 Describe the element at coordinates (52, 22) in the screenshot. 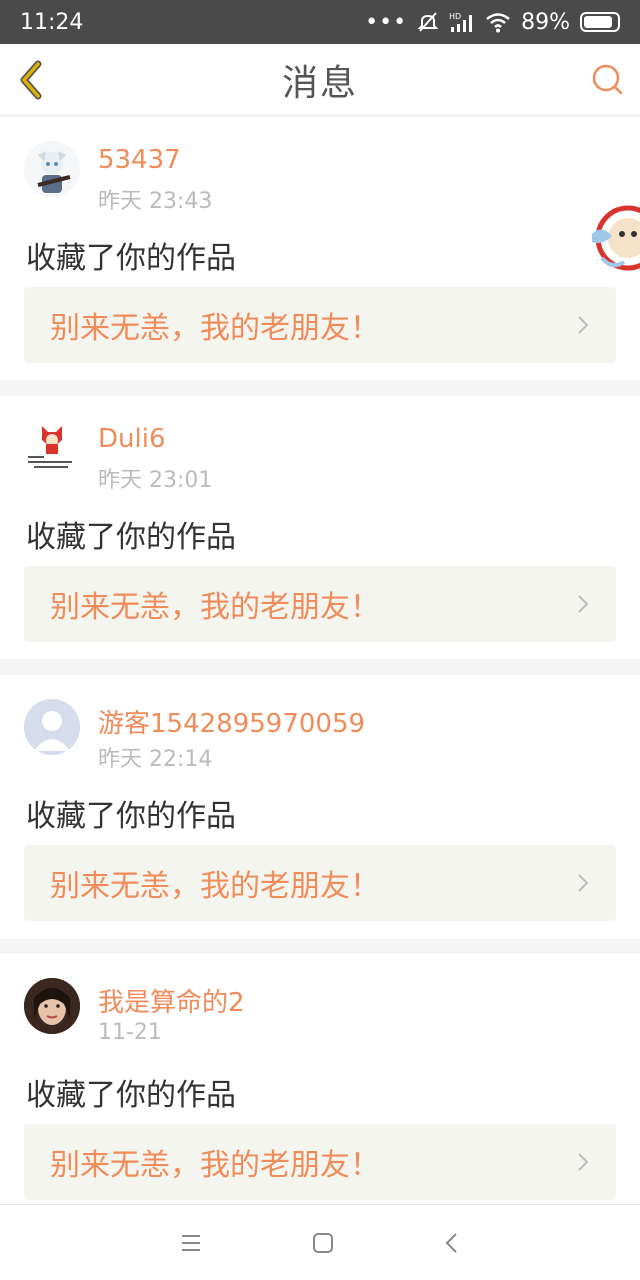

I see `status-time: 11:24` at that location.